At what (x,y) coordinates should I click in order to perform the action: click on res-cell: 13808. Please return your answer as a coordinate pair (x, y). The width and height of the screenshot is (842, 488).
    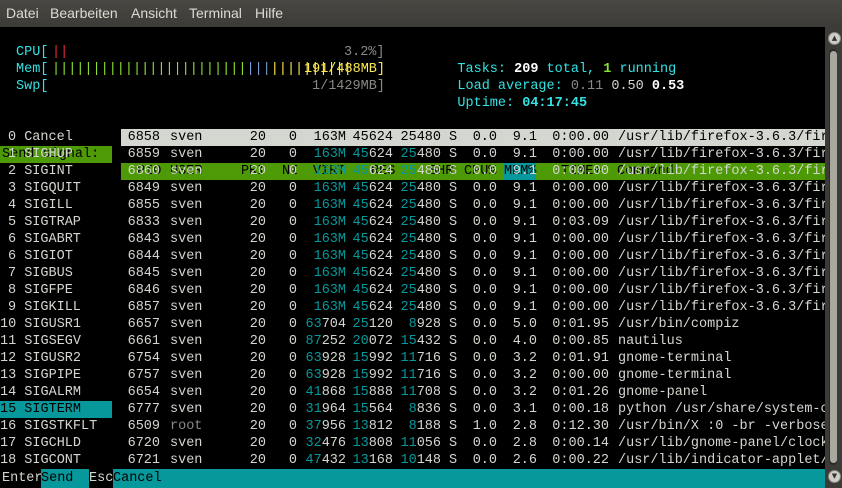
    Looking at the image, I should click on (373, 443).